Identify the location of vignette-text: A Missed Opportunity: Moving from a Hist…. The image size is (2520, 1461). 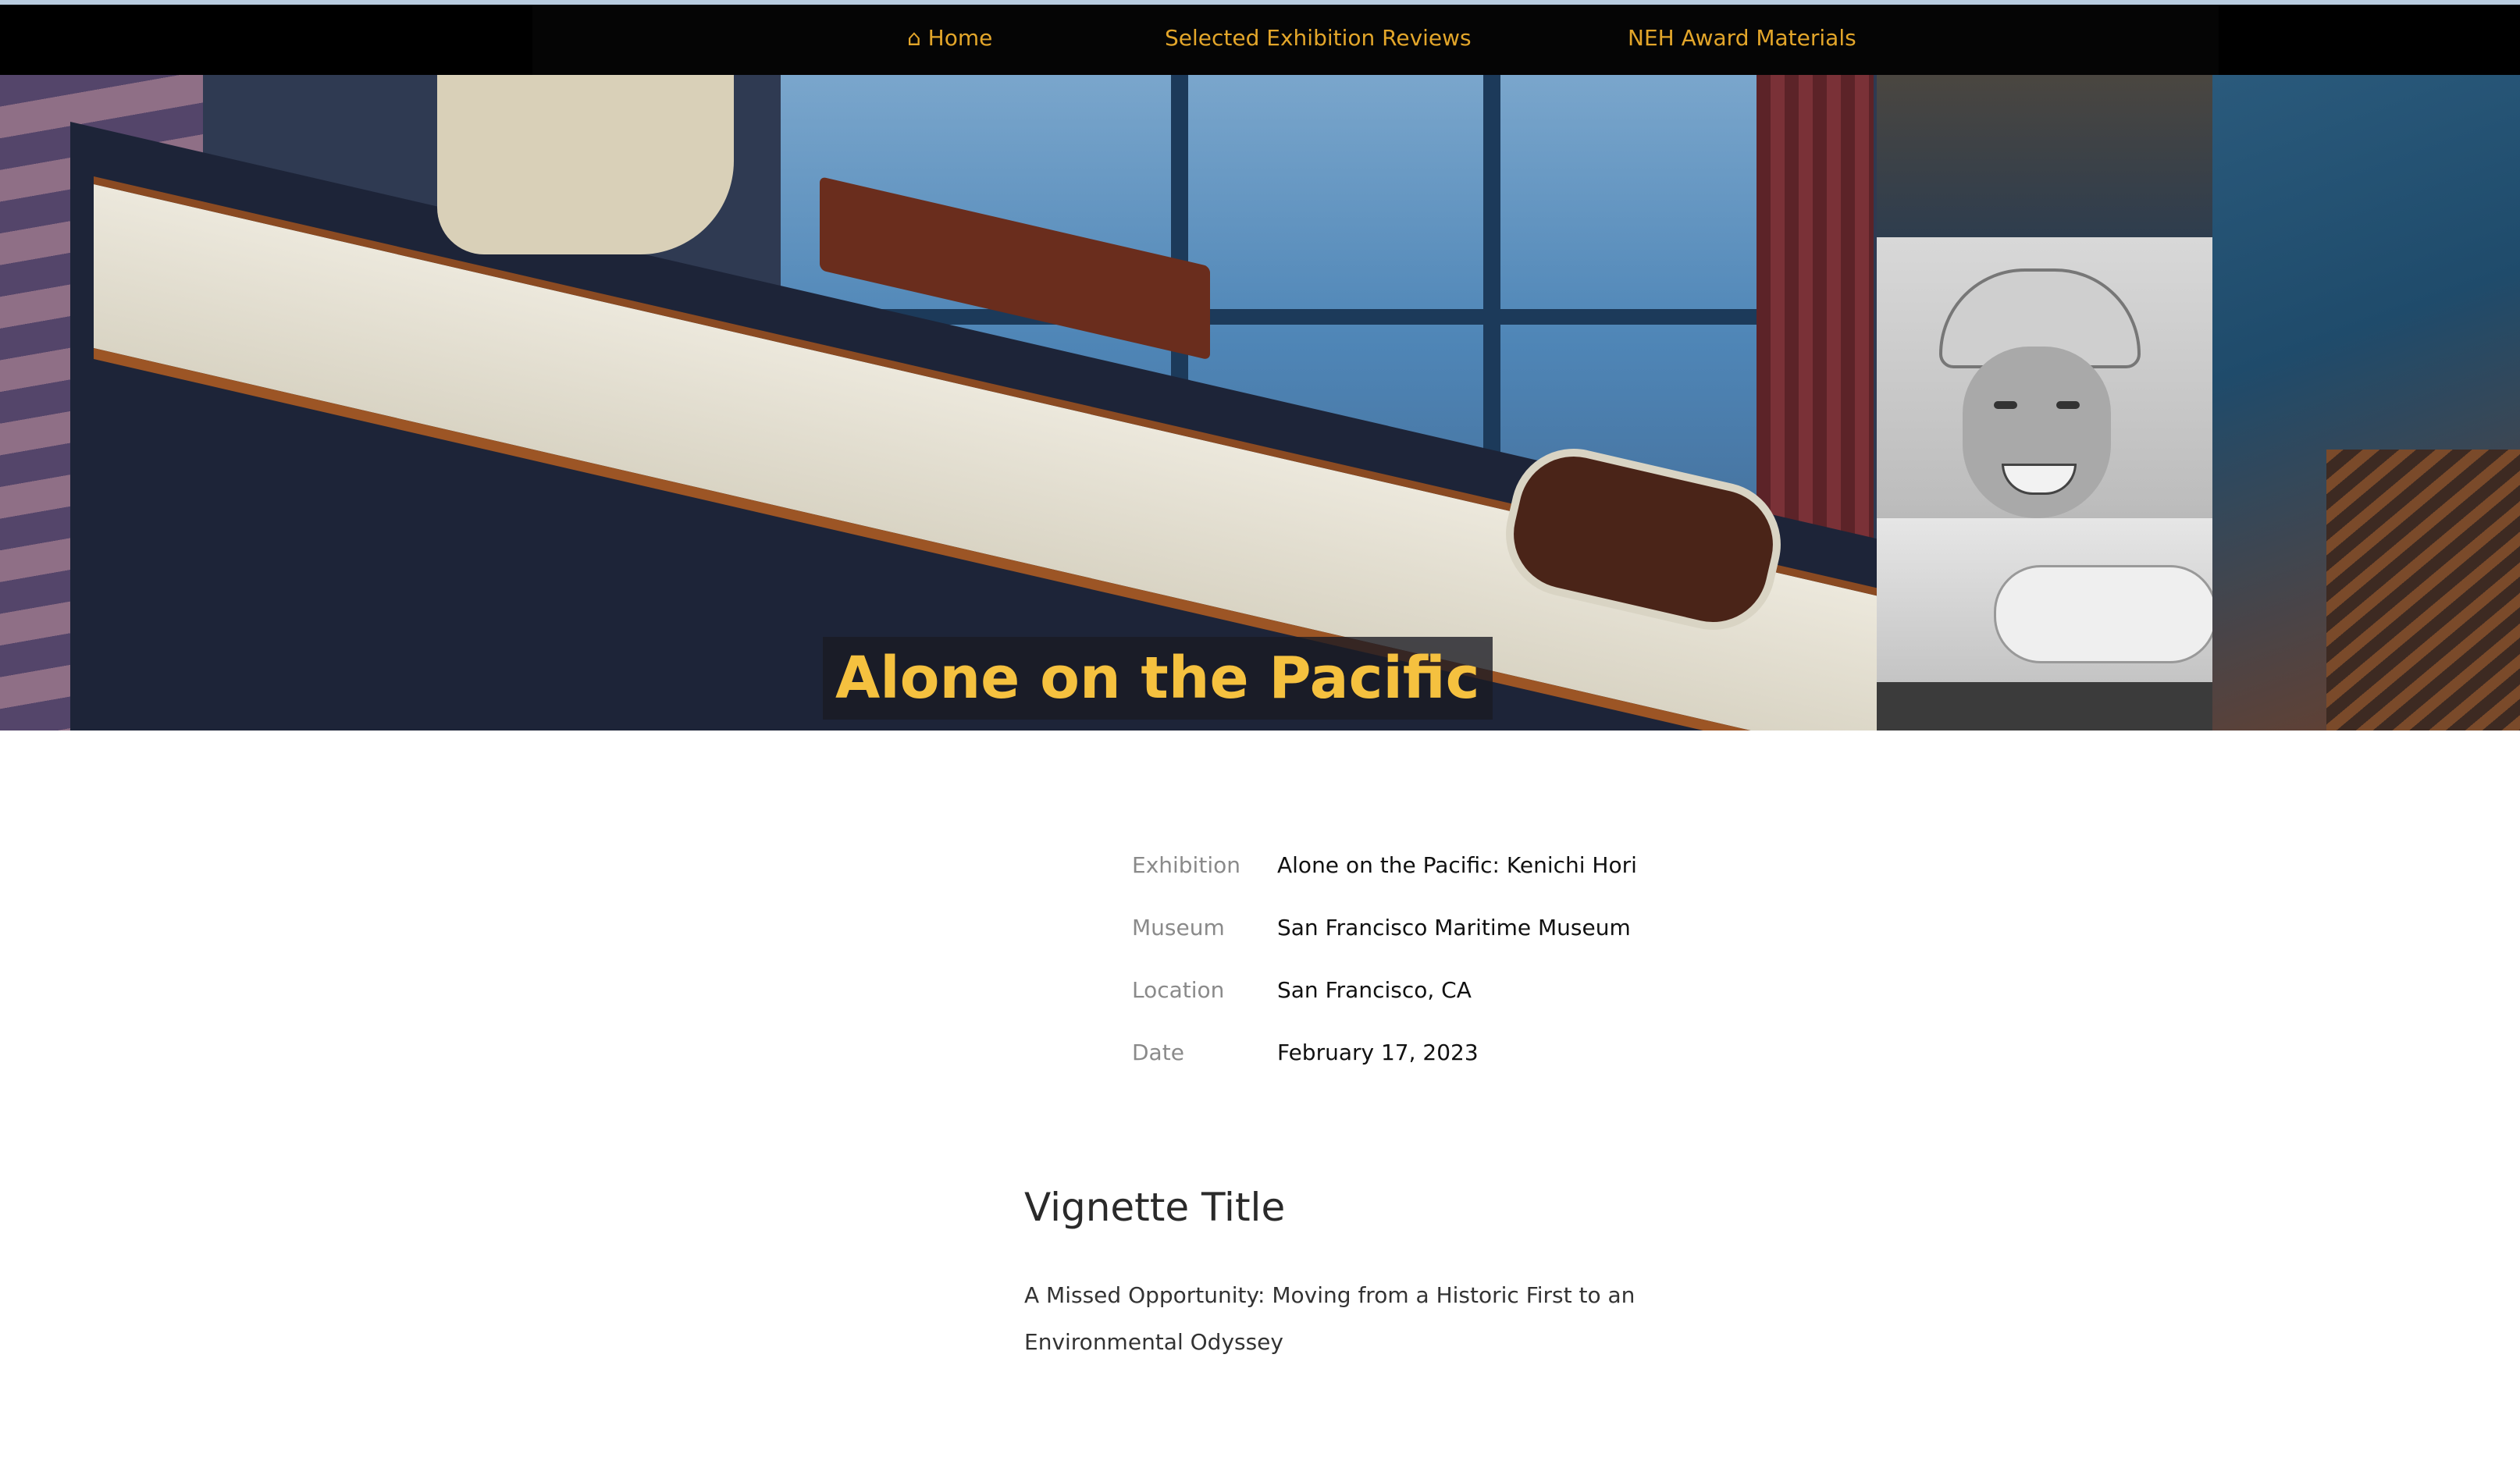
(1330, 1318).